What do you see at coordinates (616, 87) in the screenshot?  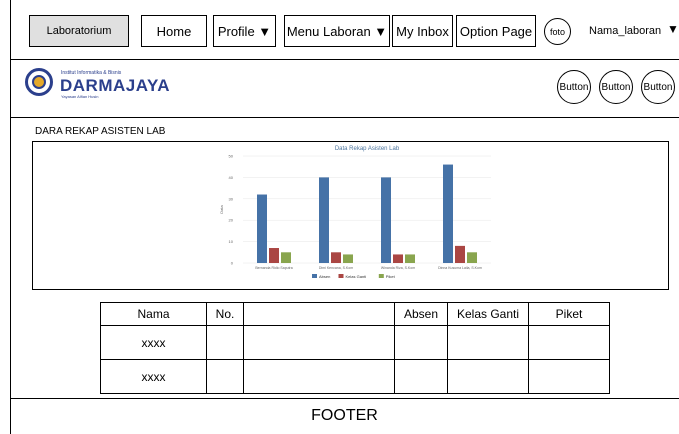 I see `header-button-2: Button` at bounding box center [616, 87].